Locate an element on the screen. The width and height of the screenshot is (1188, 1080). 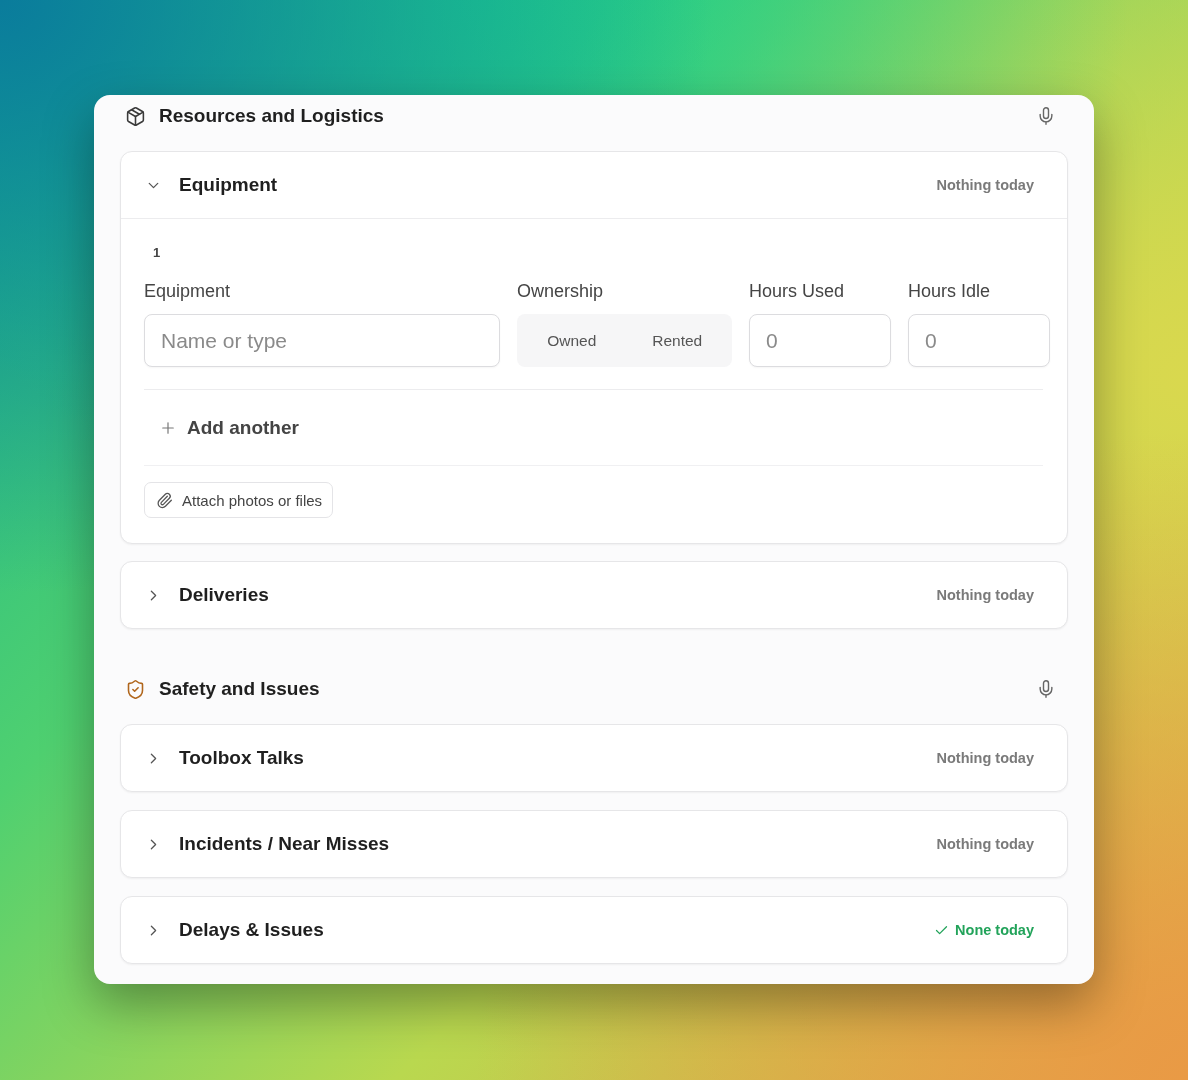
accordion-toggle: Deliveries is located at coordinates (207, 595).